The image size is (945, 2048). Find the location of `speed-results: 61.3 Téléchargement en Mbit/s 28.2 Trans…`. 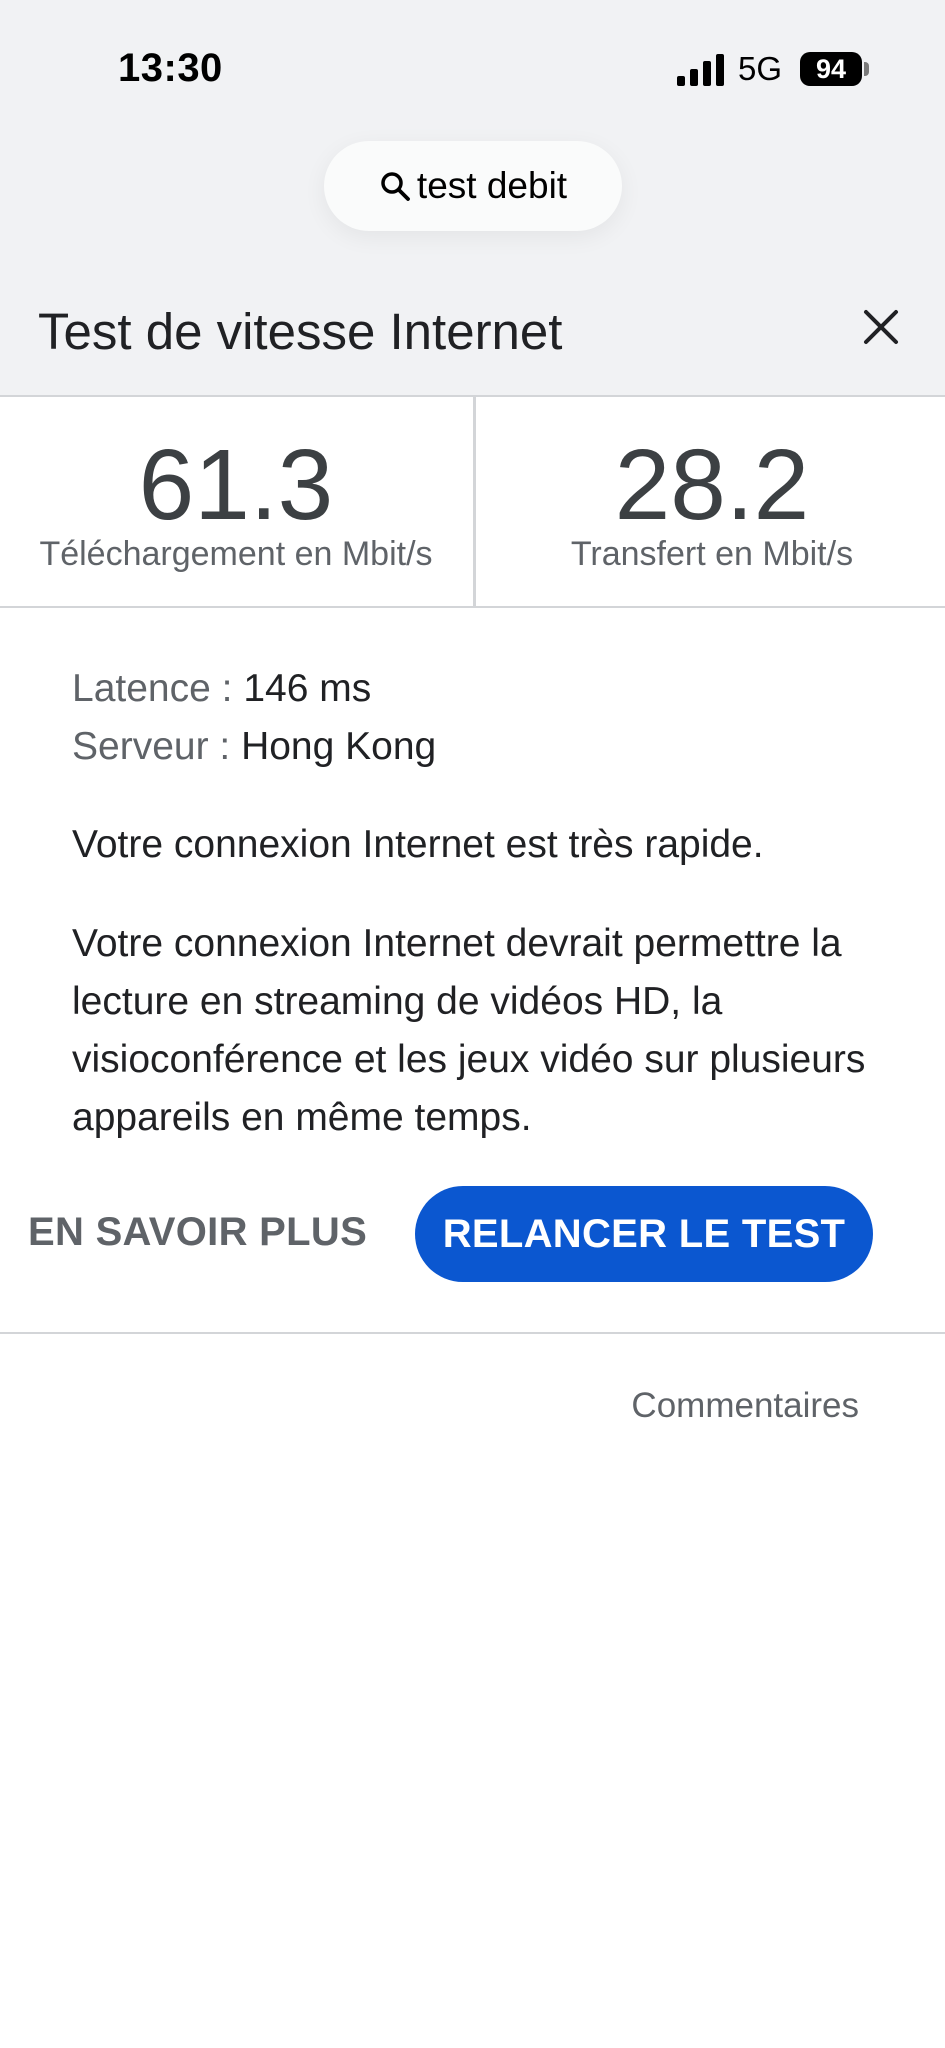

speed-results: 61.3 Téléchargement en Mbit/s 28.2 Trans… is located at coordinates (472, 501).